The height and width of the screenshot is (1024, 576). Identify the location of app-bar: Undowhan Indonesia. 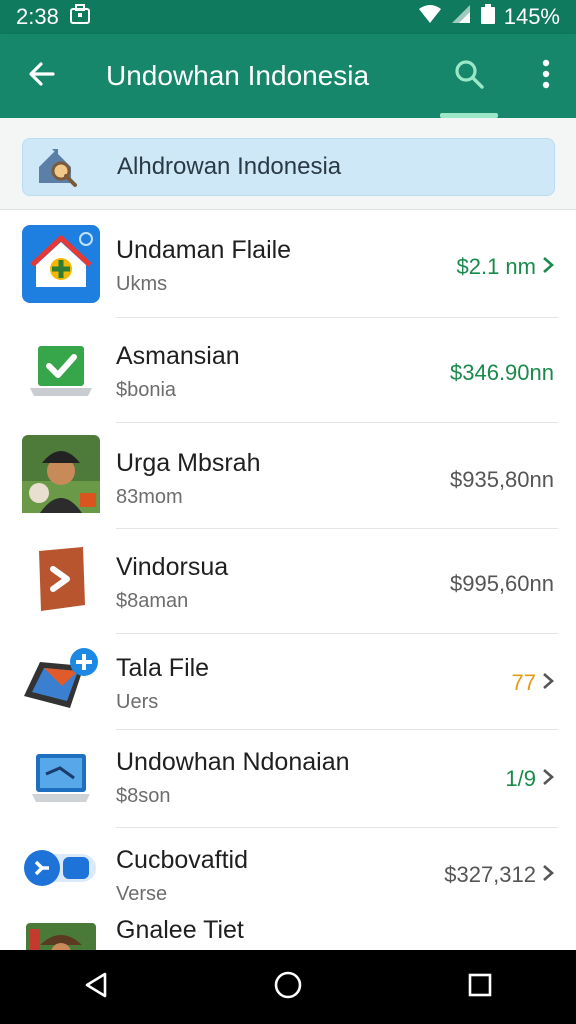
(288, 76).